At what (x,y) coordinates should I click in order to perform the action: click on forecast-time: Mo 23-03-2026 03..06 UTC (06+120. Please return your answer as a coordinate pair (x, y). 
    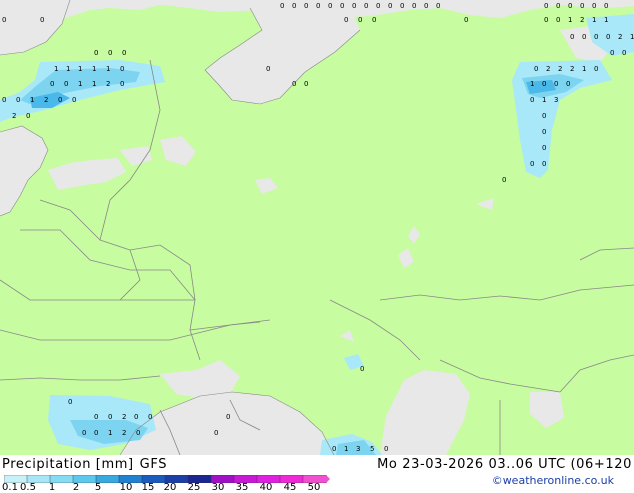
    Looking at the image, I should click on (504, 464).